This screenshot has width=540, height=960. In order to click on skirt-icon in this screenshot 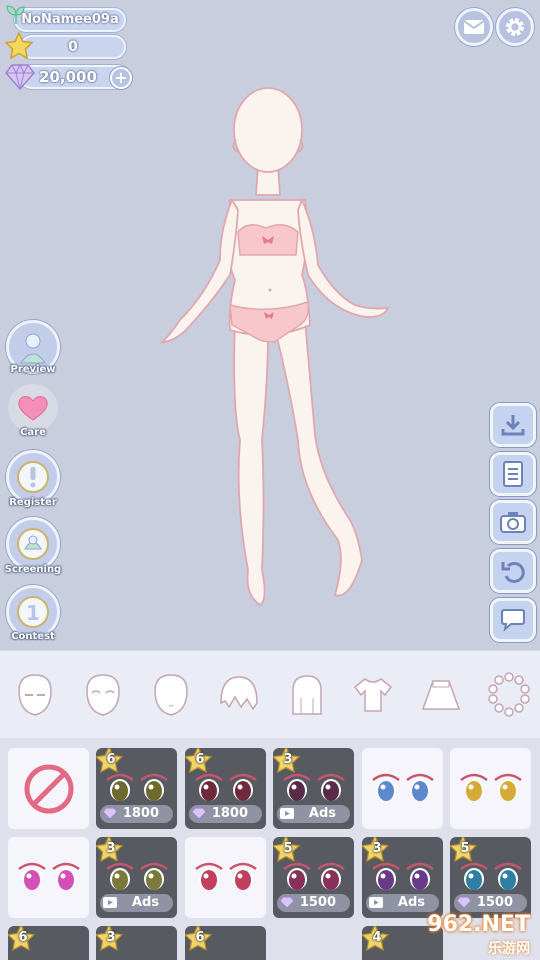, I will do `click(441, 695)`.